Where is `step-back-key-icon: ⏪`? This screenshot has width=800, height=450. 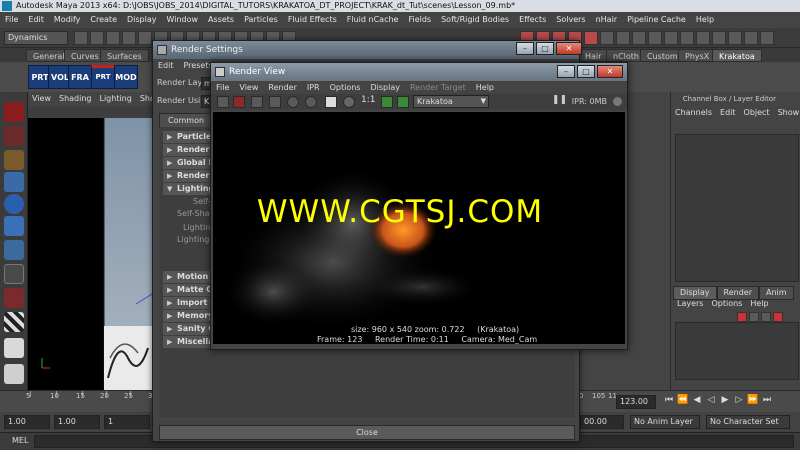
step-back-key-icon: ⏪ is located at coordinates (683, 400).